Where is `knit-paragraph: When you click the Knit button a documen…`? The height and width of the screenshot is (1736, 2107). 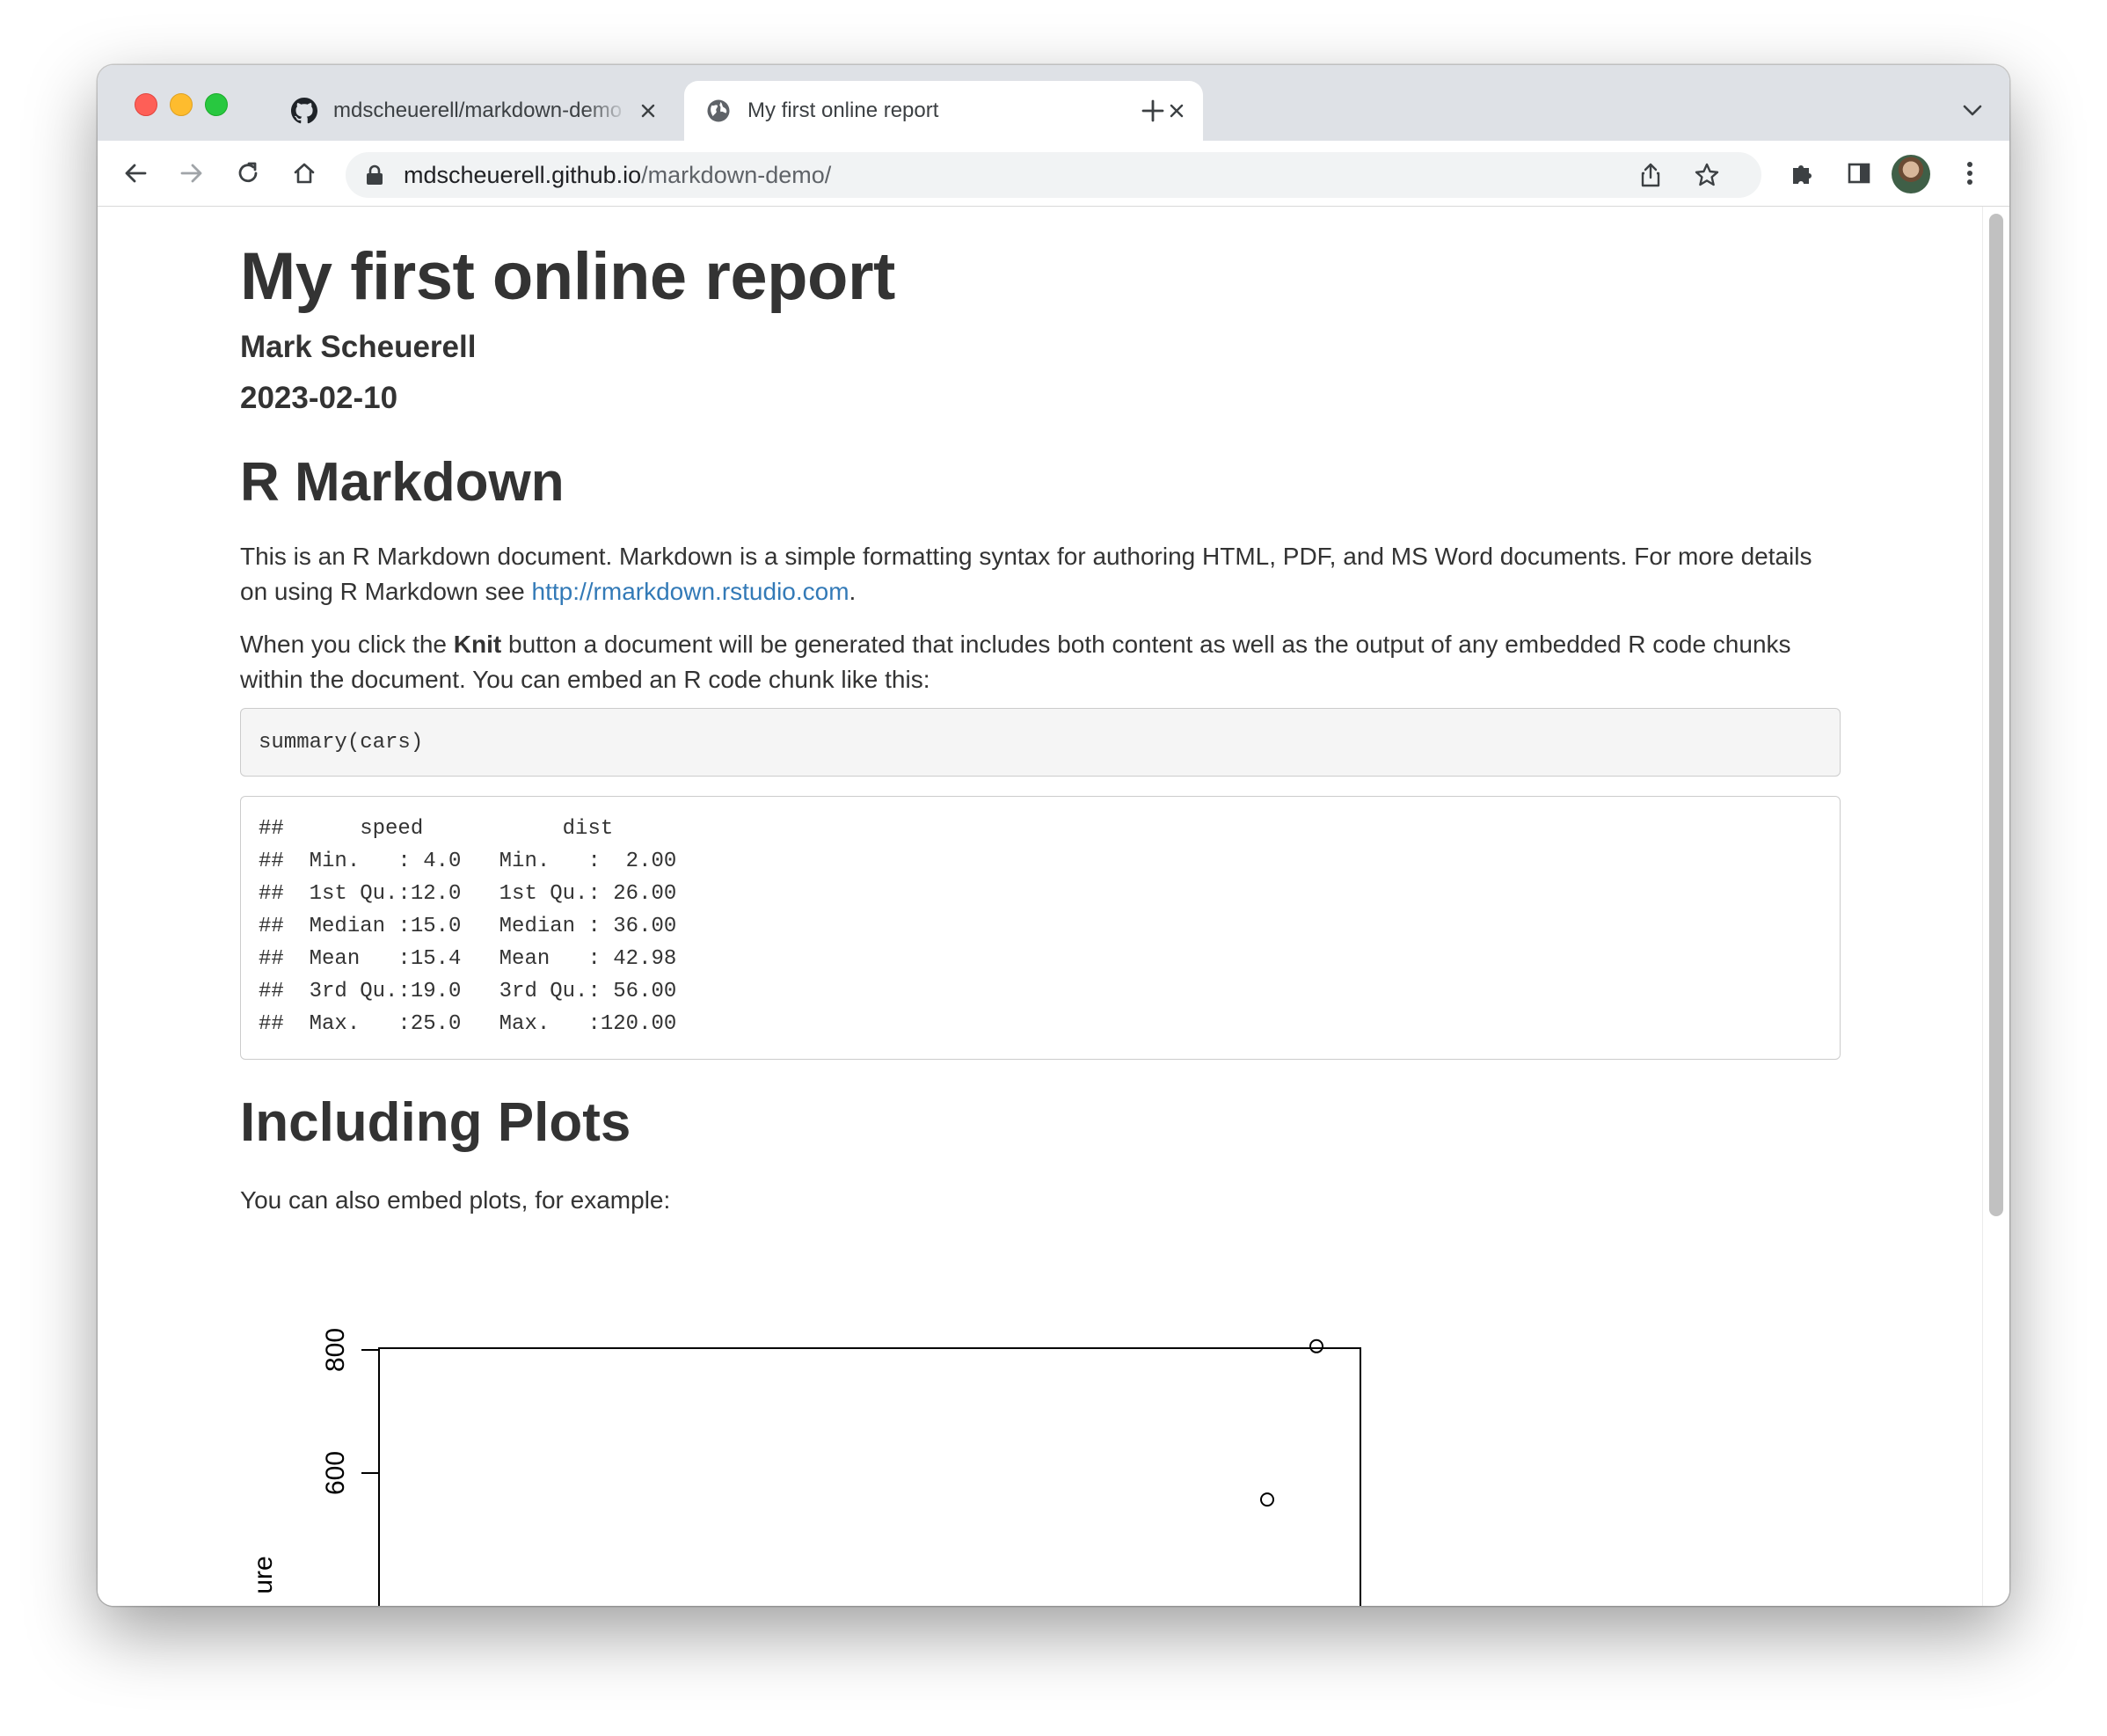 knit-paragraph: When you click the Knit button a documen… is located at coordinates (1040, 662).